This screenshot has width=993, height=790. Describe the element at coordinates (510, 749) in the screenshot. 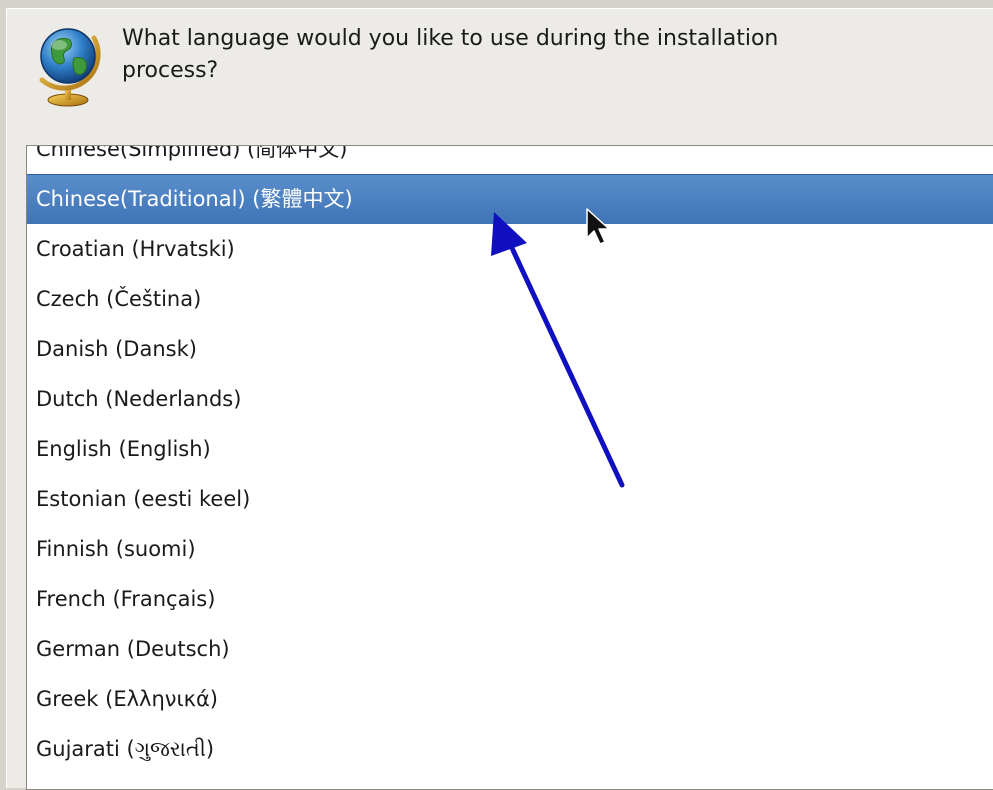

I see `language-option: Gujarati (ગુજરાતી)` at that location.